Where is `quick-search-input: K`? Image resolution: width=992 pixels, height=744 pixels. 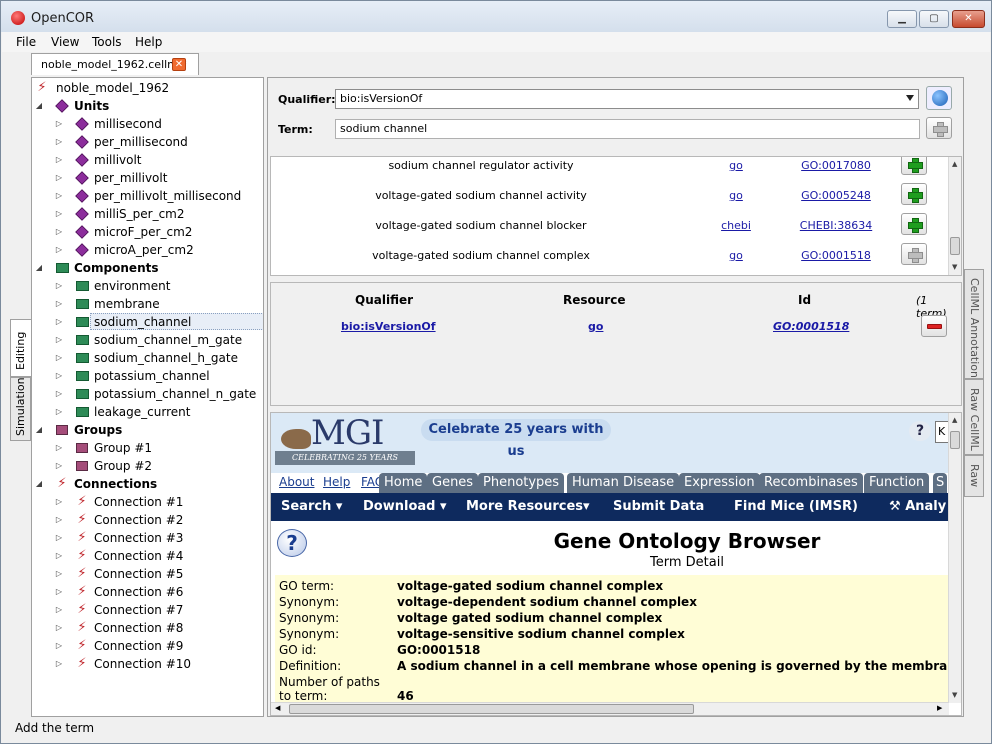 quick-search-input: K is located at coordinates (942, 432).